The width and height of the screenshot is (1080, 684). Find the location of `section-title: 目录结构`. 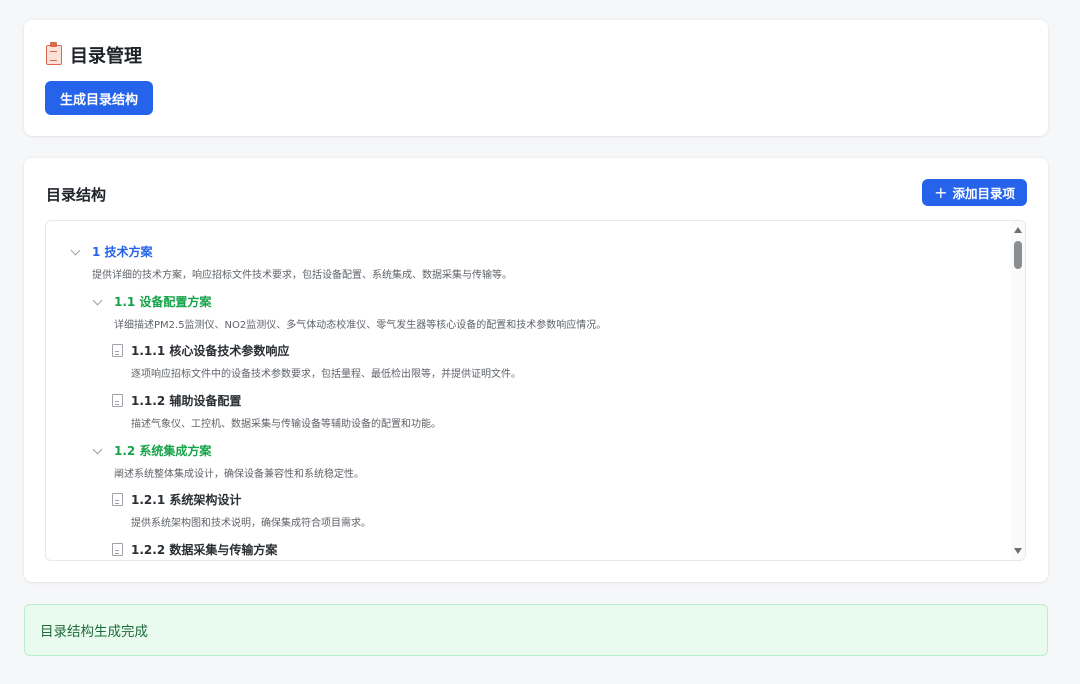

section-title: 目录结构 is located at coordinates (76, 195).